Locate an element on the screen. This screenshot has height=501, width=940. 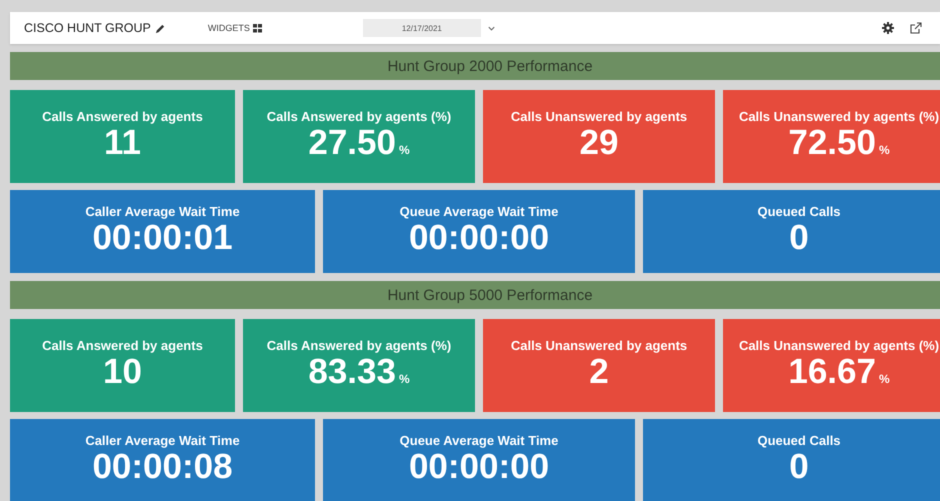
metric-value: 11 is located at coordinates (122, 143).